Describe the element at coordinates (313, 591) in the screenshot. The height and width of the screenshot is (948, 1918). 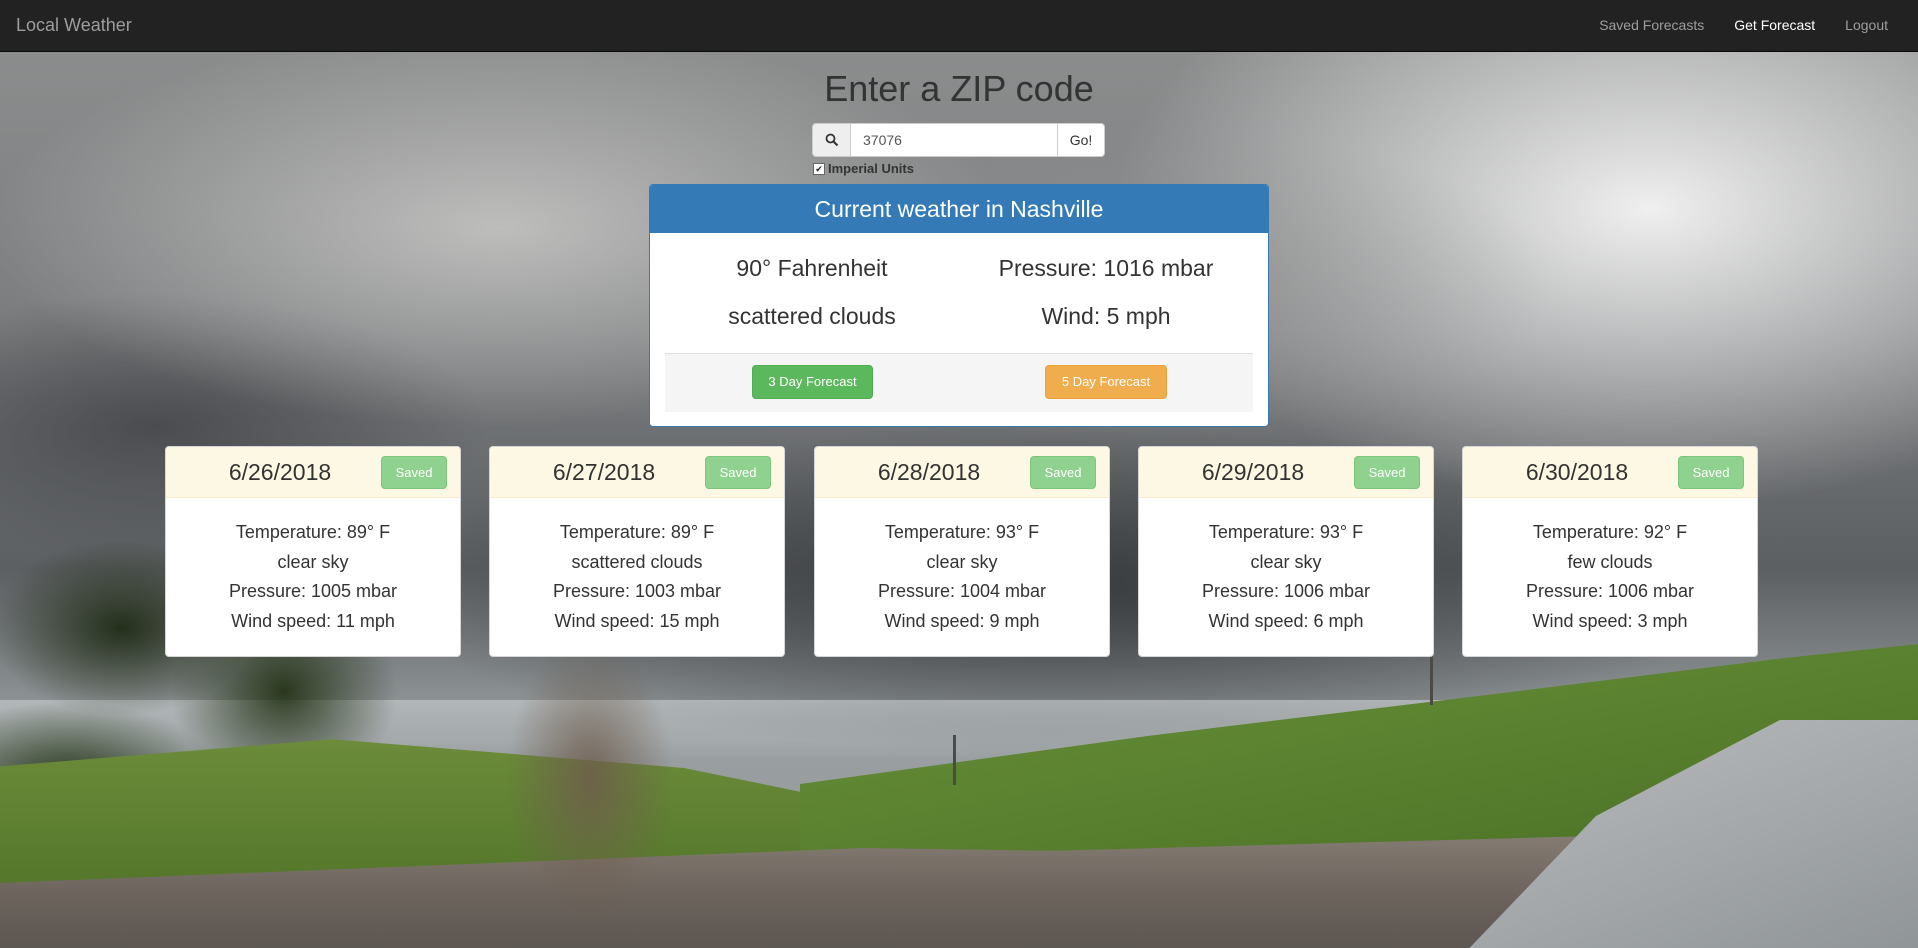
I see `forecast-pressure: Pressure: 1005 mbar` at that location.